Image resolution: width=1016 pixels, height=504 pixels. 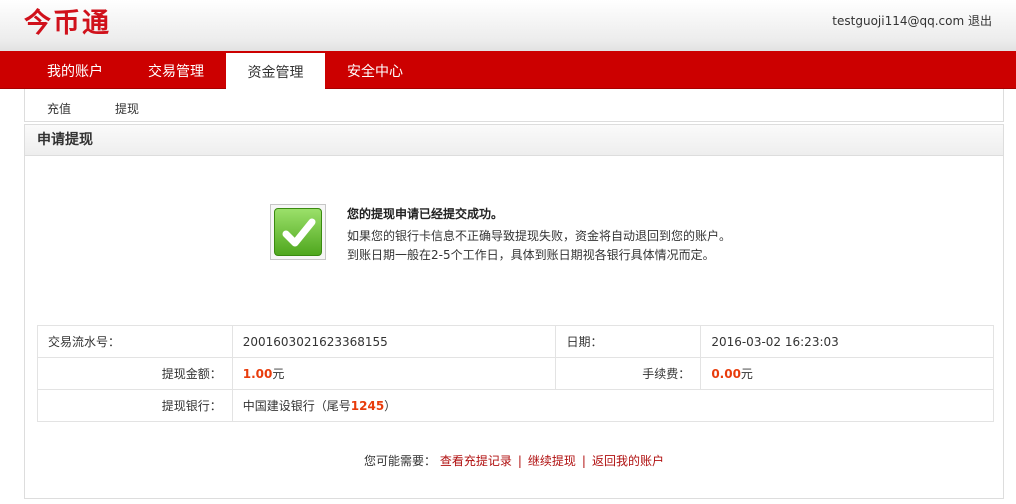 What do you see at coordinates (508, 25) in the screenshot?
I see `header: 今币通 testguoji114@qq.com 退出` at bounding box center [508, 25].